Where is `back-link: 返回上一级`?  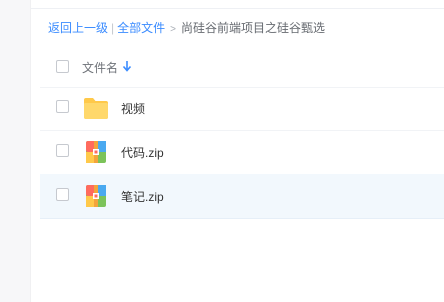
back-link: 返回上一级 is located at coordinates (78, 28).